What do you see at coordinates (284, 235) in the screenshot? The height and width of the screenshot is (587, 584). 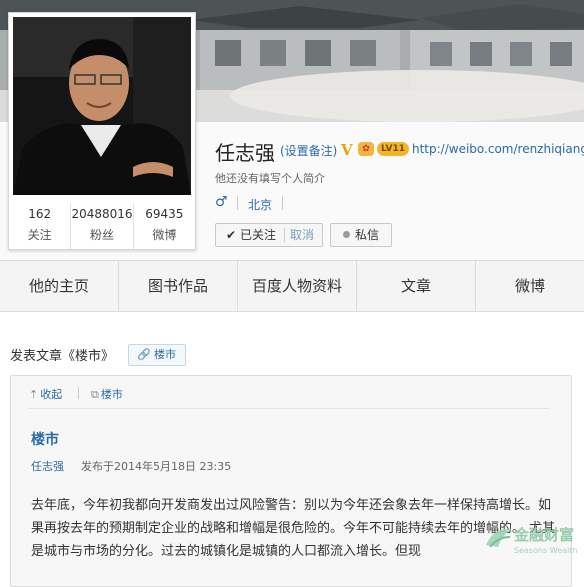 I see `button-divider` at bounding box center [284, 235].